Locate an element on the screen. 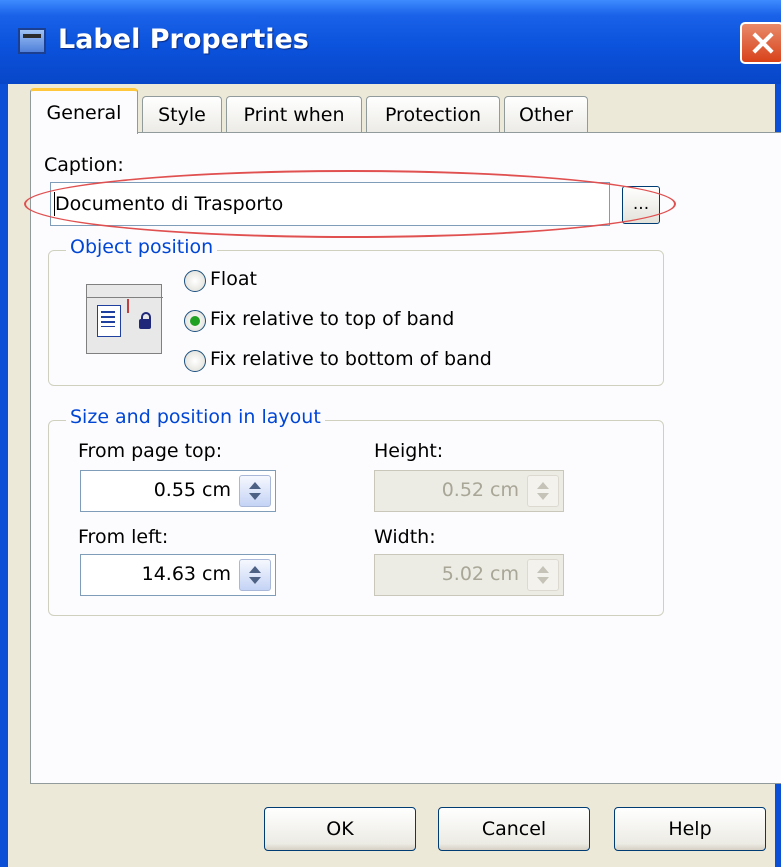  height-spinner: 0.52 cm is located at coordinates (469, 491).